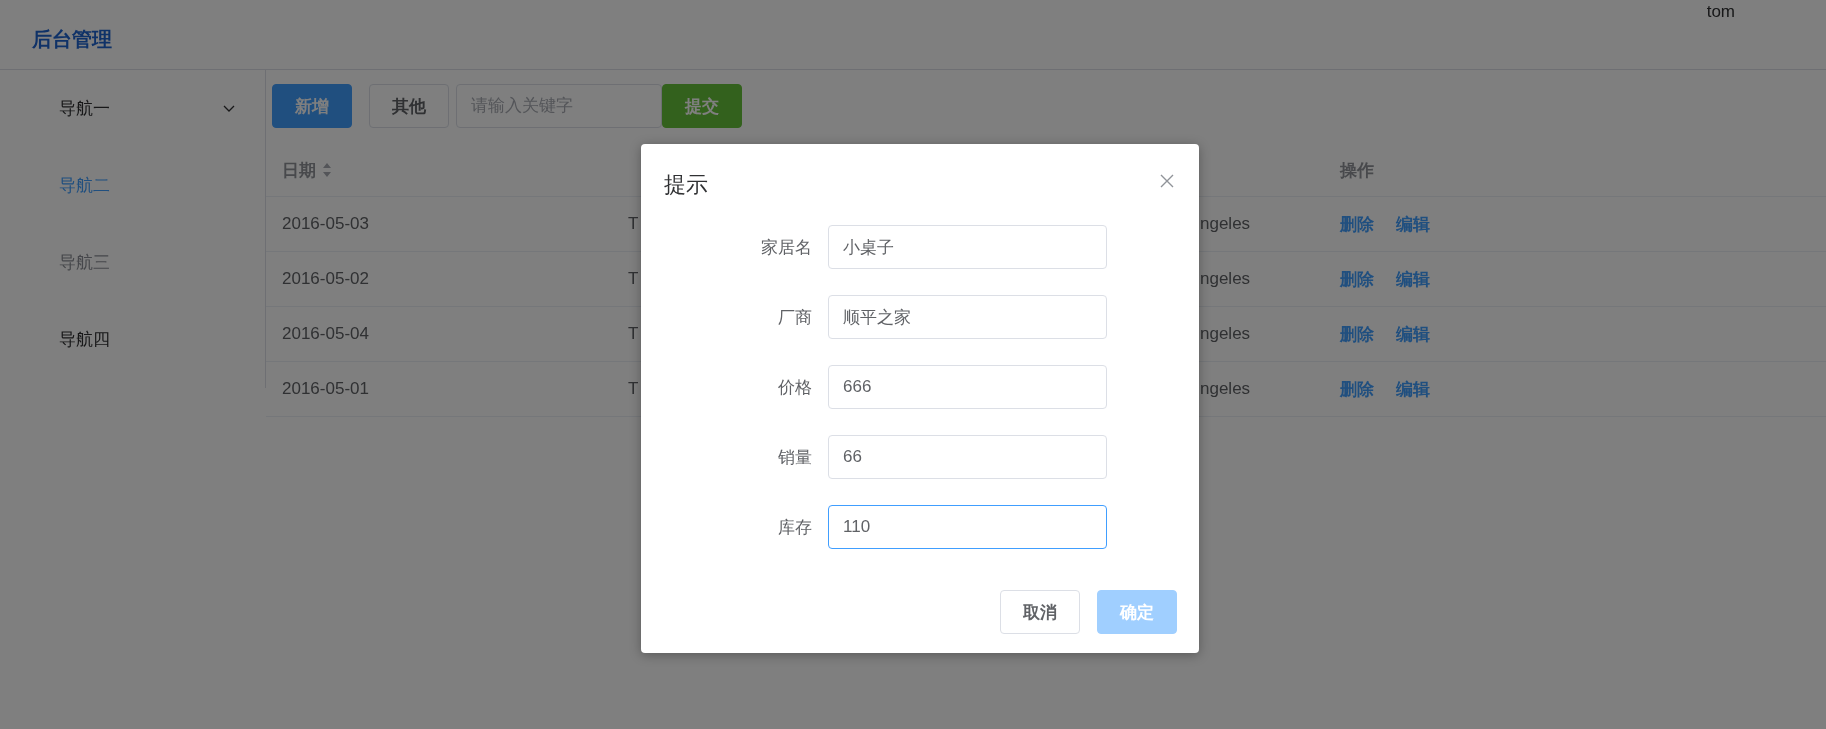 The width and height of the screenshot is (1826, 729). What do you see at coordinates (795, 457) in the screenshot?
I see `field-label: 销量` at bounding box center [795, 457].